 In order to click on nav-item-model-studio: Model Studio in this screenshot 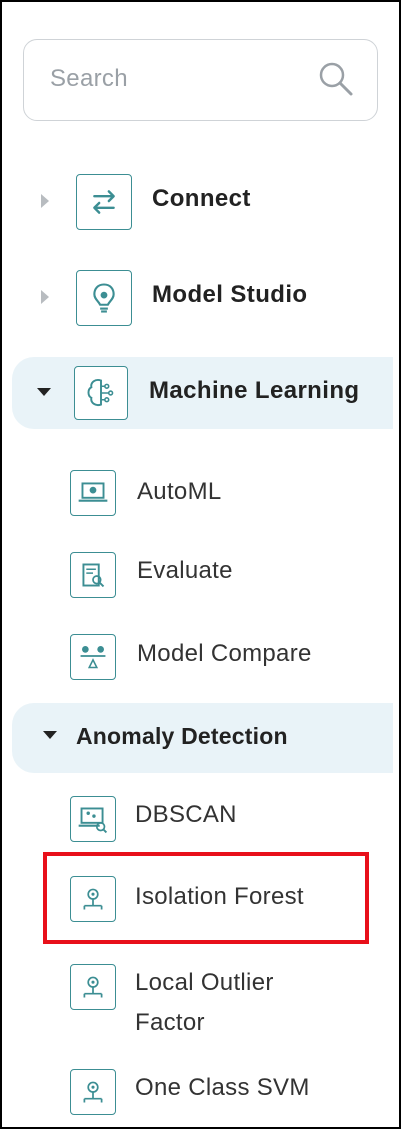, I will do `click(200, 298)`.